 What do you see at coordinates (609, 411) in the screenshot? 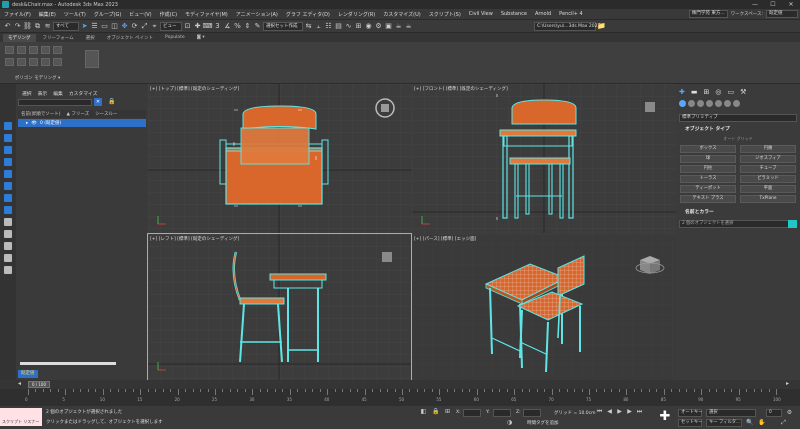
I see `prev-key-icon: ◀` at bounding box center [609, 411].